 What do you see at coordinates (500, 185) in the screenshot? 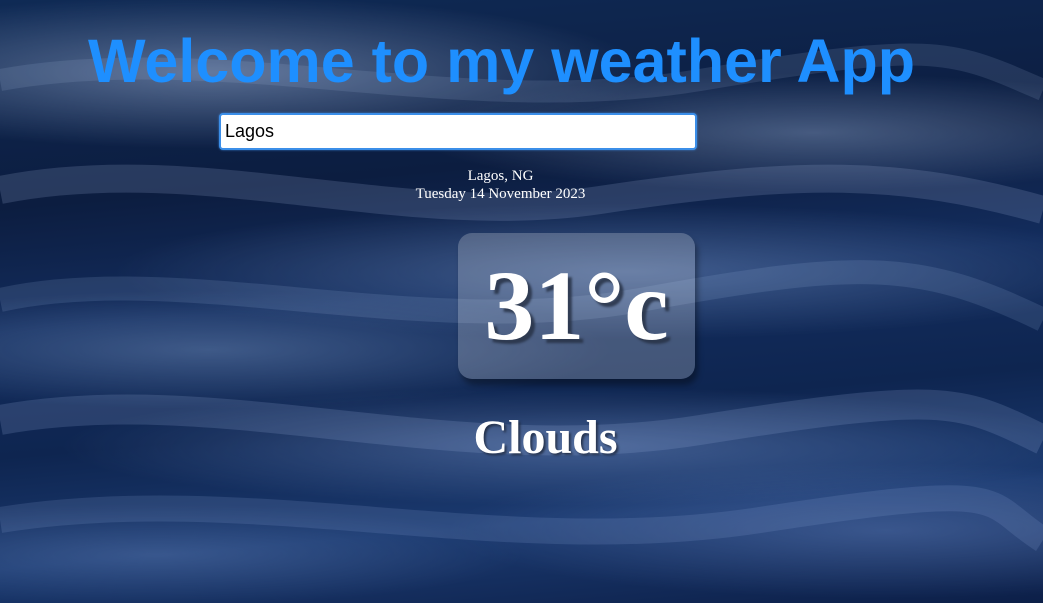
I see `location-info: Lagos, NG Tuesday 14 November 2023` at bounding box center [500, 185].